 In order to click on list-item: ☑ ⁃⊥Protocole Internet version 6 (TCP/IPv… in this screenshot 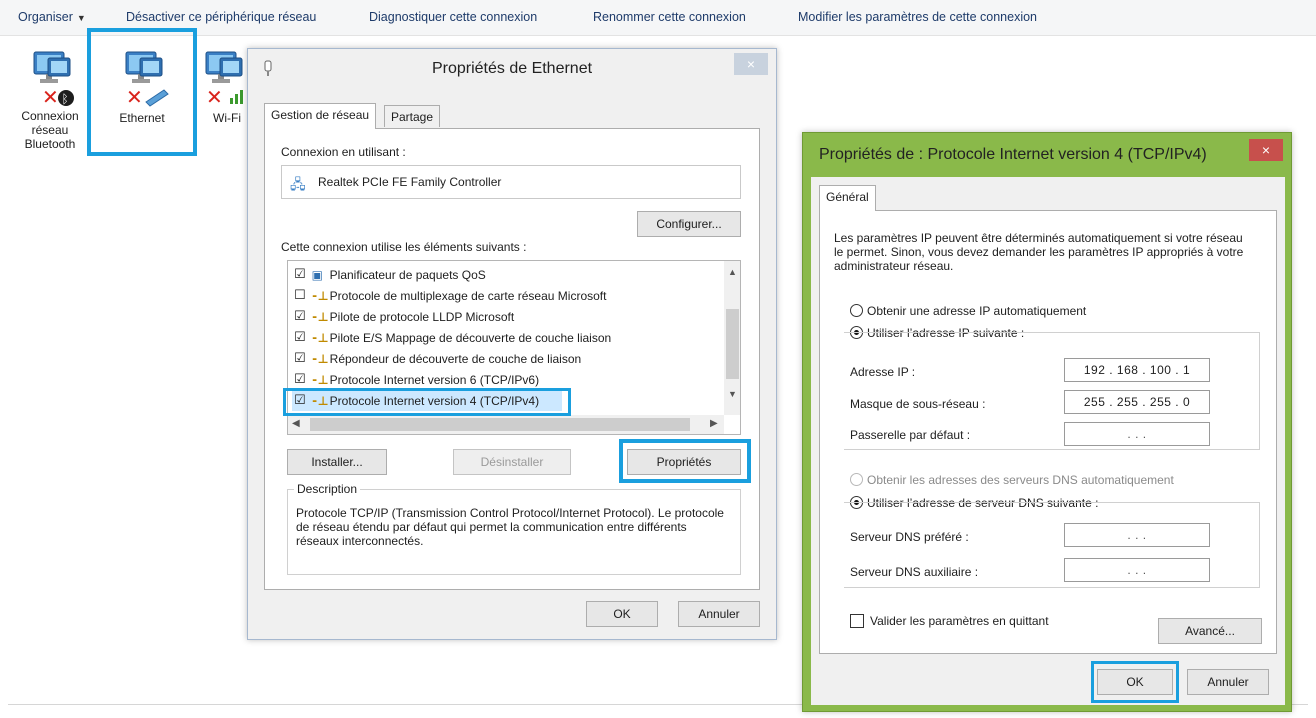, I will do `click(416, 380)`.